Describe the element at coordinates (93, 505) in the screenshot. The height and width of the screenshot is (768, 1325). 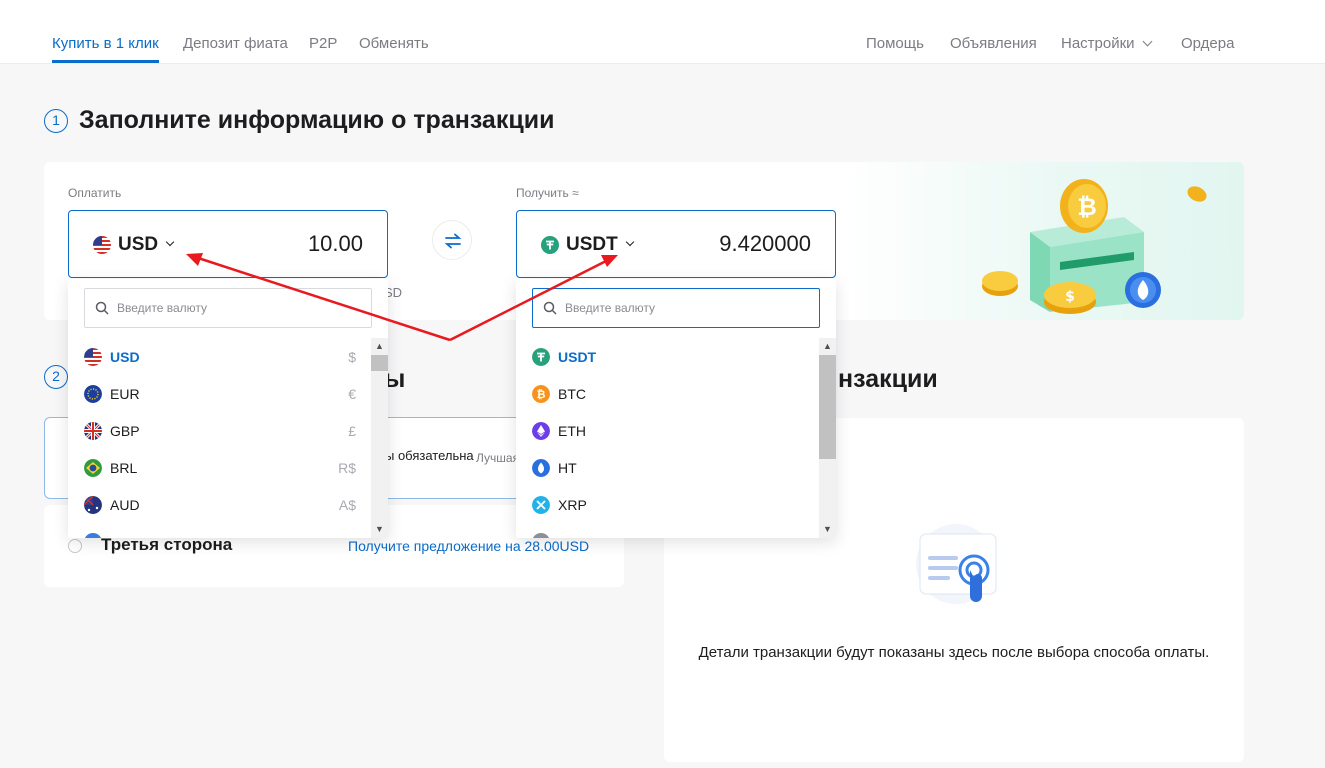
I see `au-flag-icon` at that location.